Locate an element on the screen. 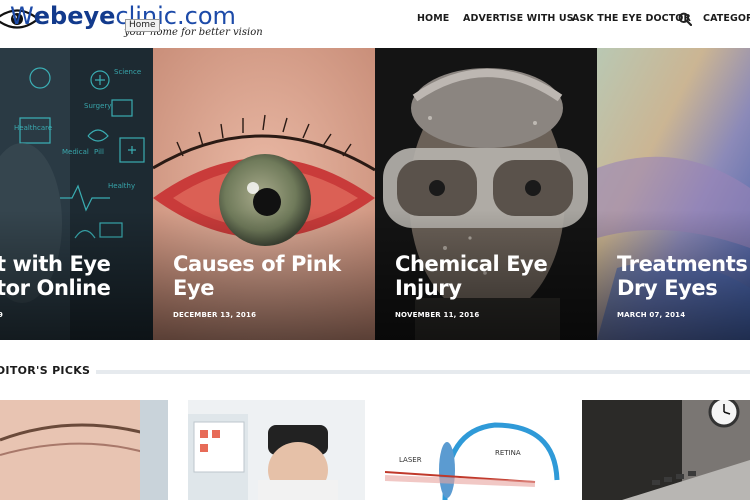  pick-card-eyelid is located at coordinates (84, 450).